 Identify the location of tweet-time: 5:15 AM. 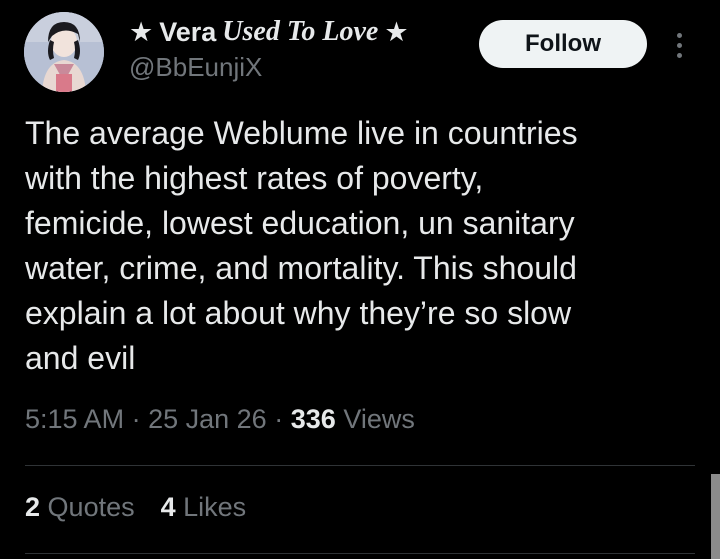
(74, 419).